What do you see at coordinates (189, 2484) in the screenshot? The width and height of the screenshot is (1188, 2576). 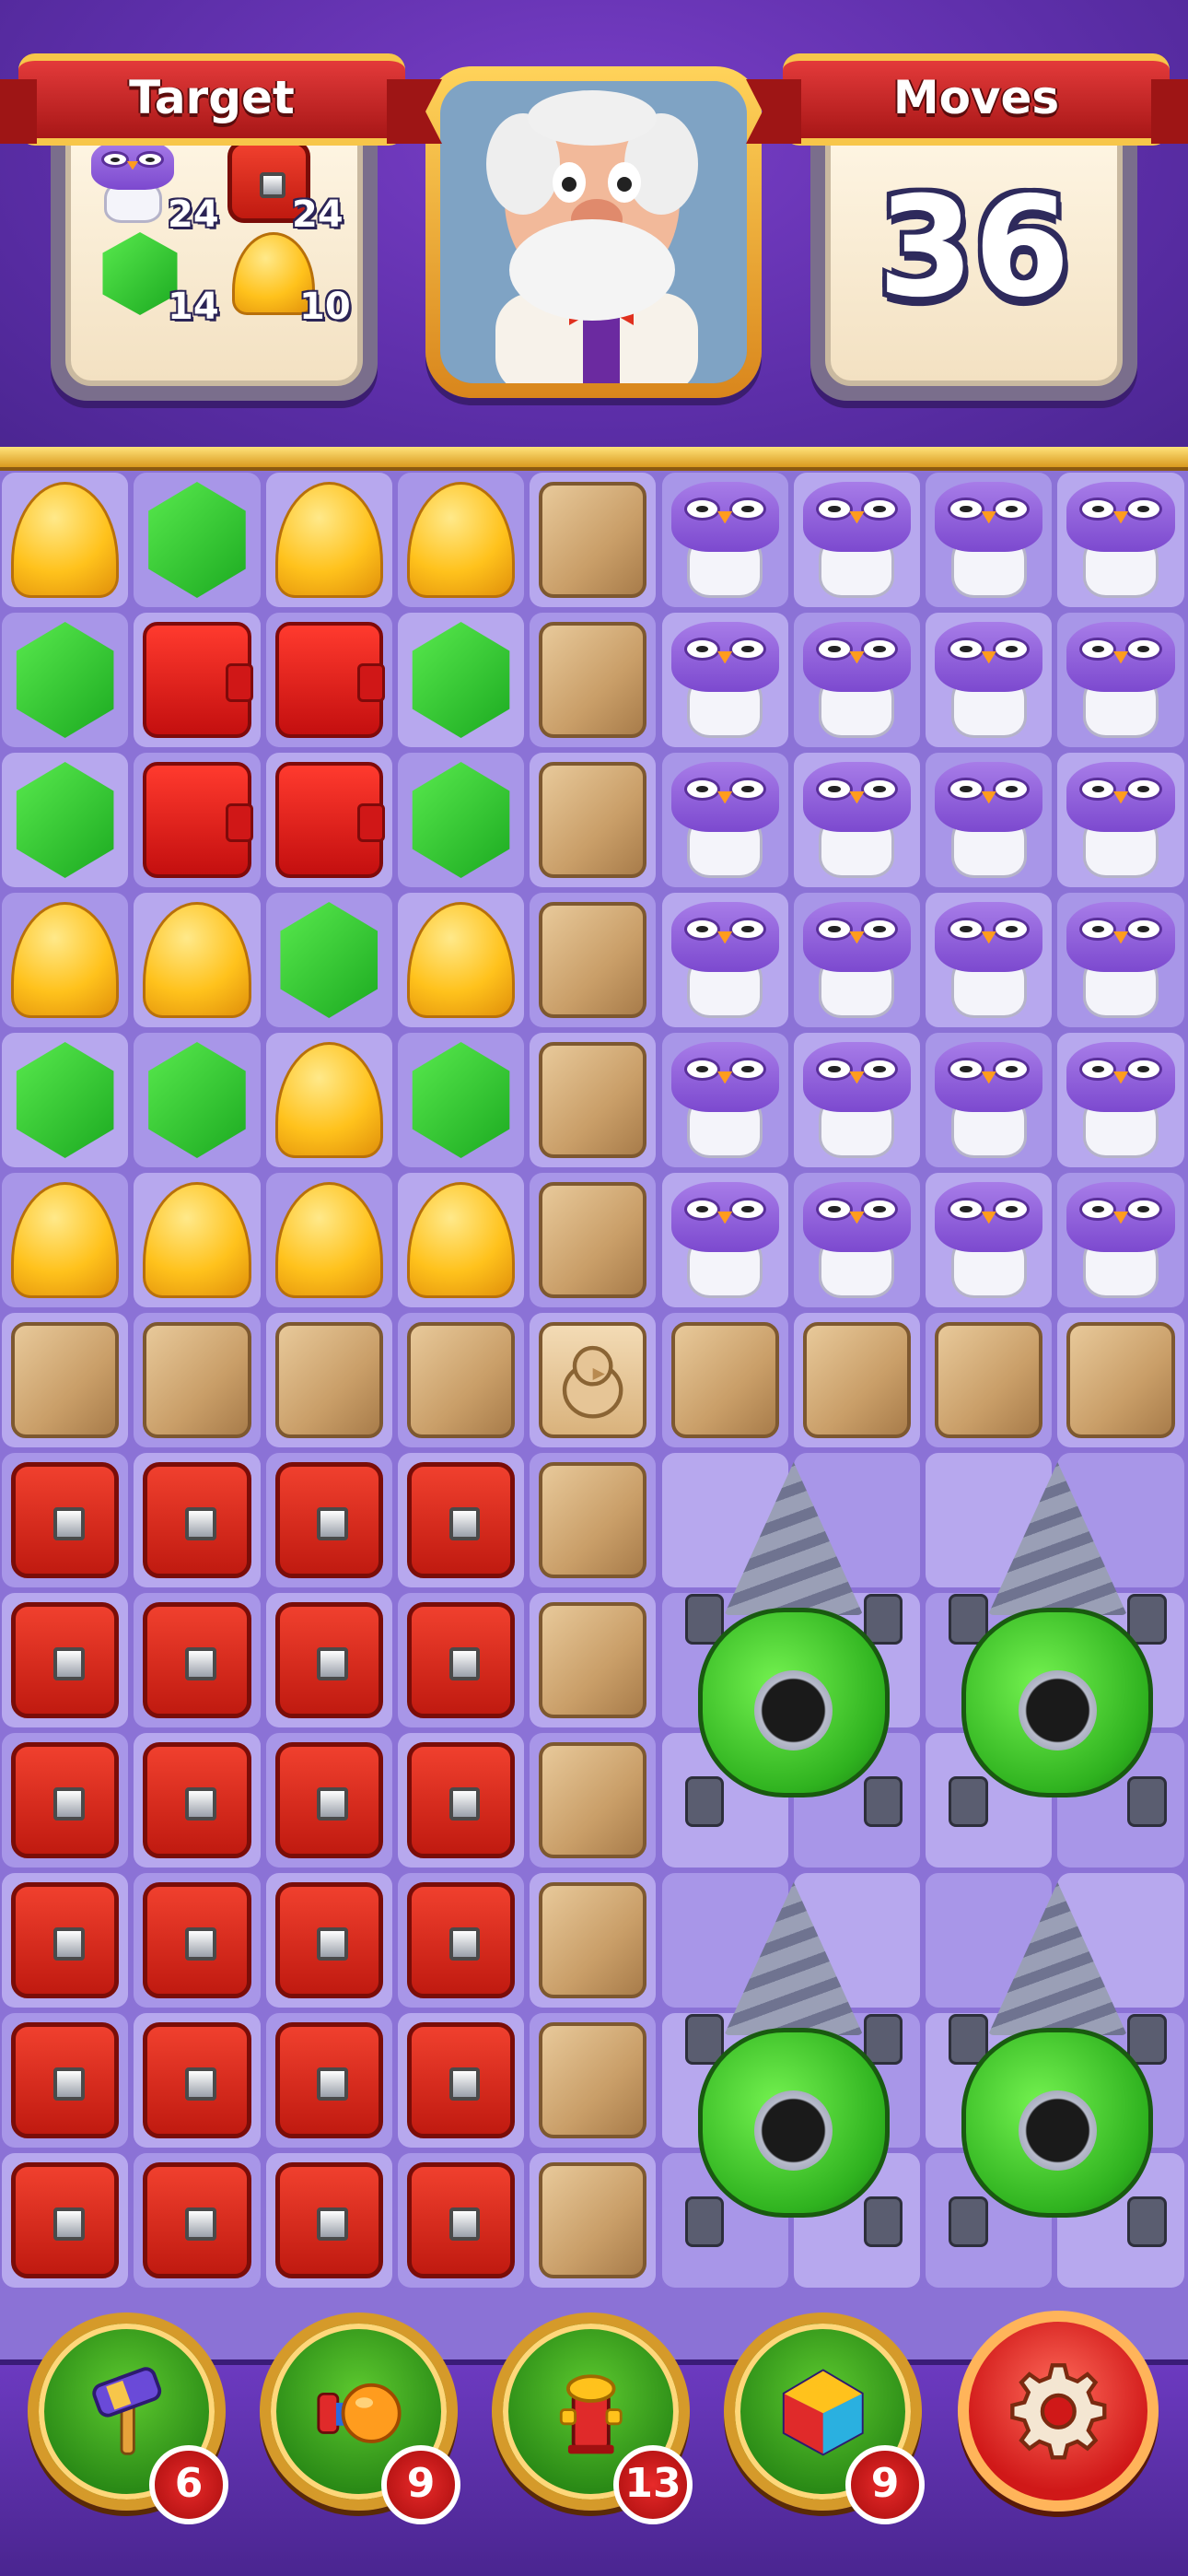 I see `hammer-count-badge: 6` at bounding box center [189, 2484].